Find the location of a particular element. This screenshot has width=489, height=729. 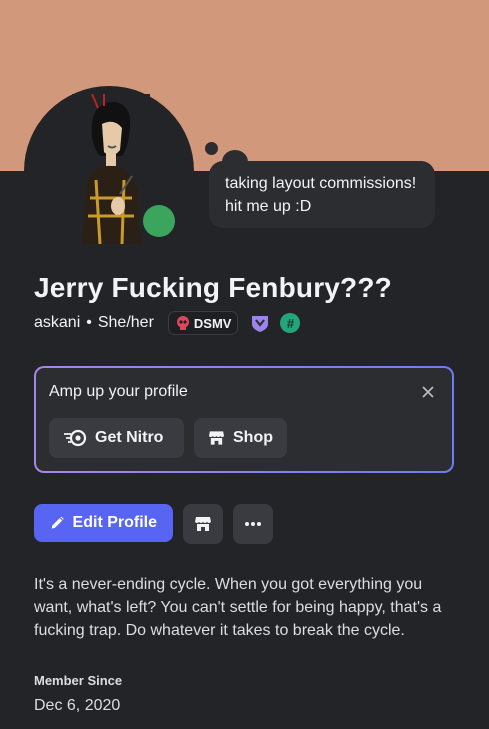

member-since-label: Member Since is located at coordinates (78, 680).